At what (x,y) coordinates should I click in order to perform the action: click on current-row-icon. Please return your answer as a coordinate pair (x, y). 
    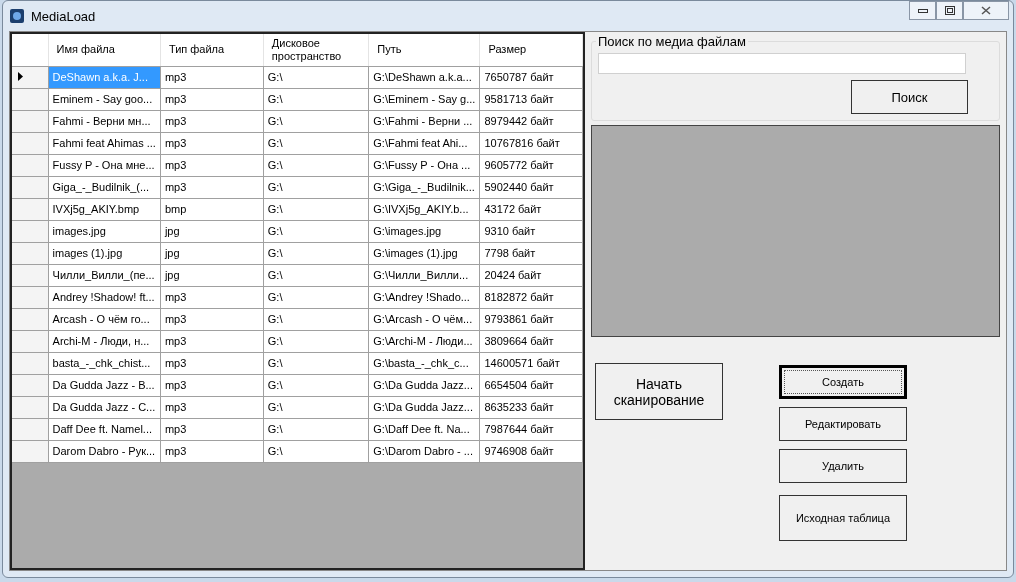
    Looking at the image, I should click on (20, 76).